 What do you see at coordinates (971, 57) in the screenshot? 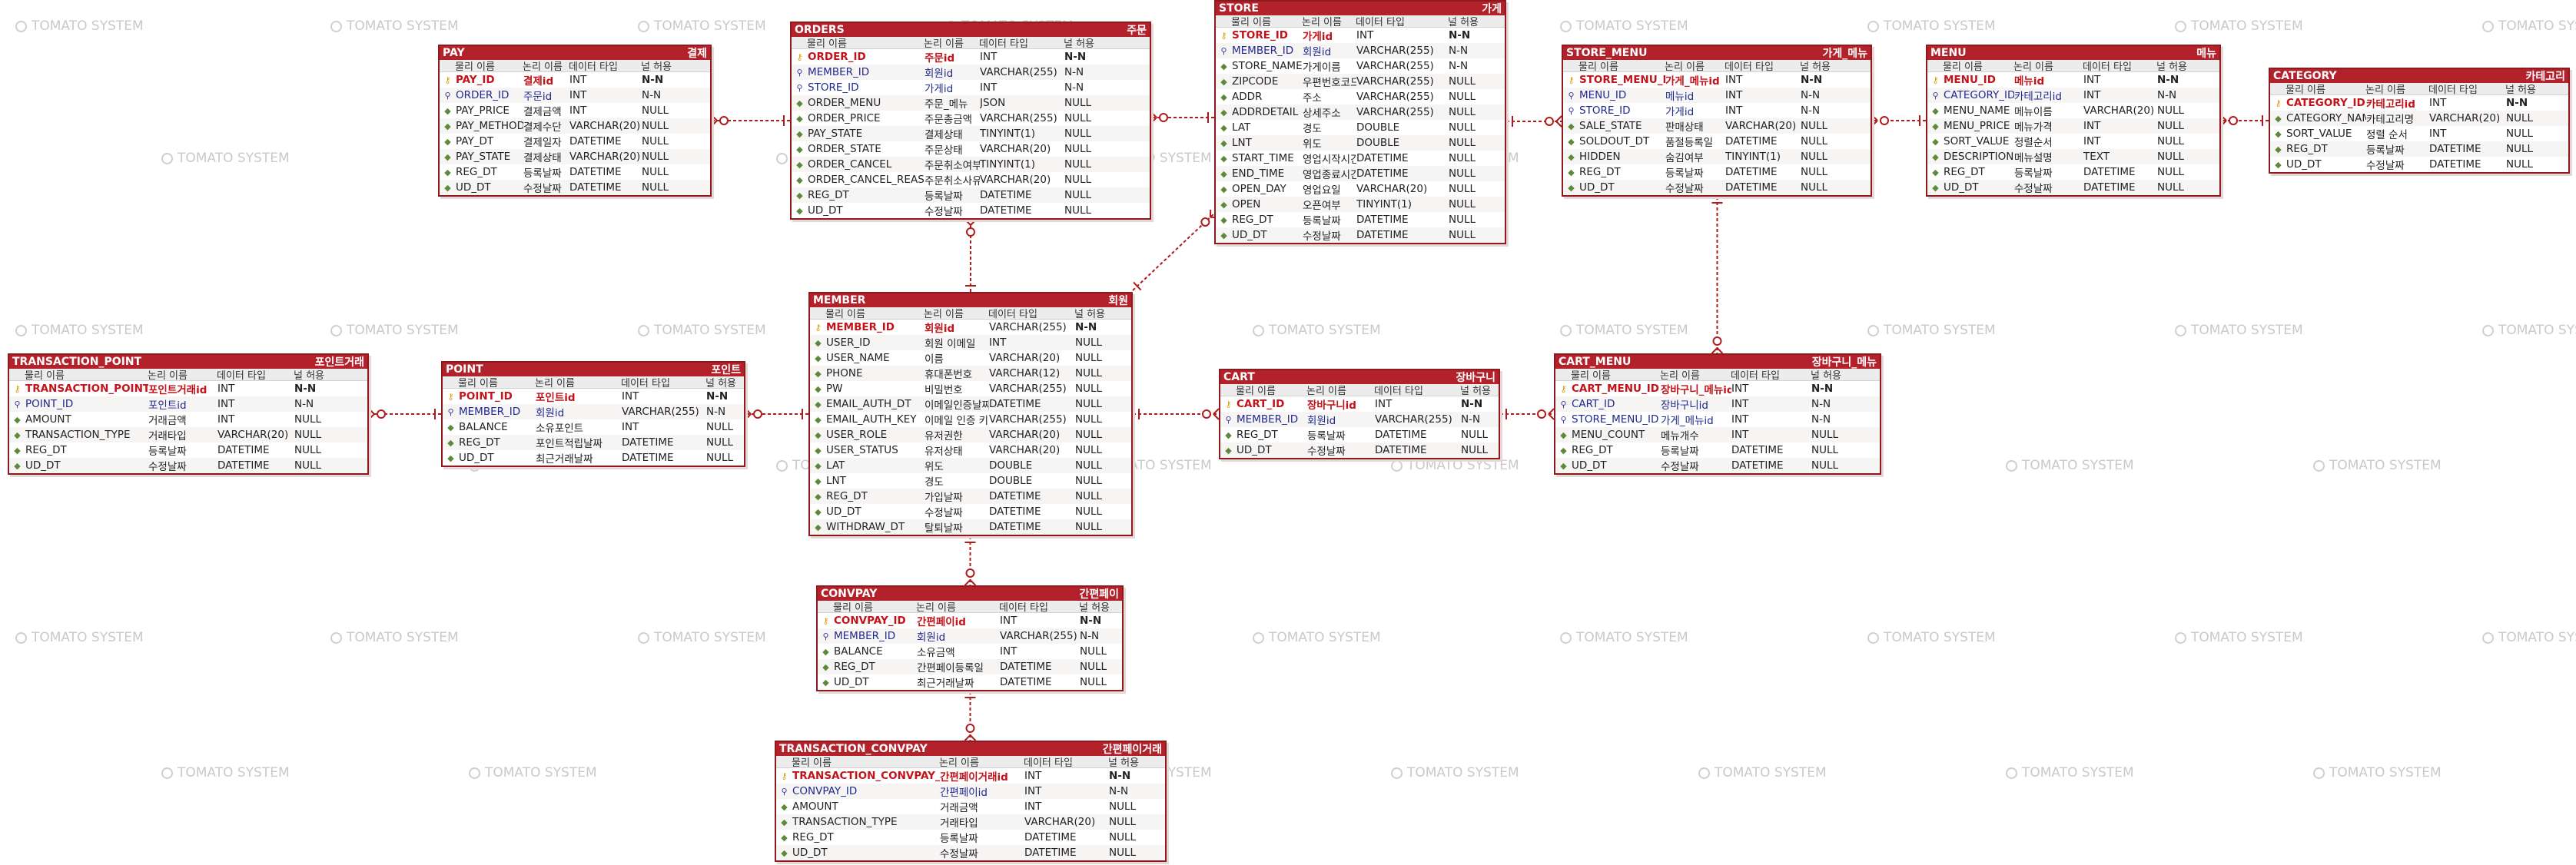
I see `table-row: ⚷ ORDER_ID 주문id INT N-N` at bounding box center [971, 57].